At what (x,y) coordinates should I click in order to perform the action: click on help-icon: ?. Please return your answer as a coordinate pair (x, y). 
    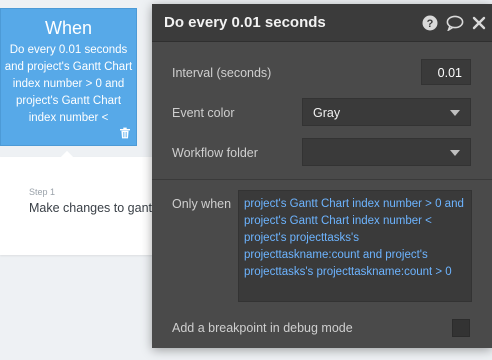
    Looking at the image, I should click on (430, 23).